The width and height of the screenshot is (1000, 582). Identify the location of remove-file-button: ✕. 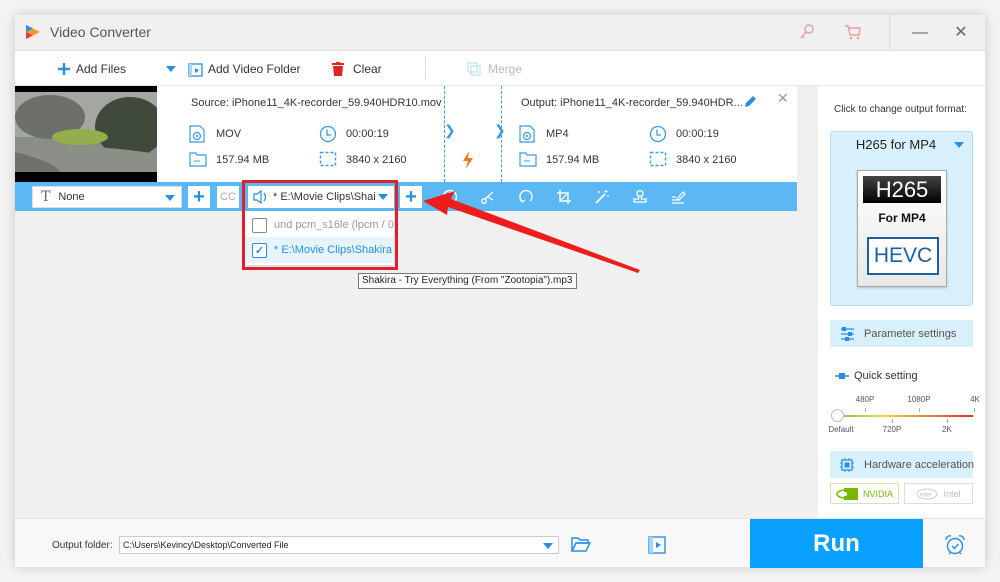
(783, 98).